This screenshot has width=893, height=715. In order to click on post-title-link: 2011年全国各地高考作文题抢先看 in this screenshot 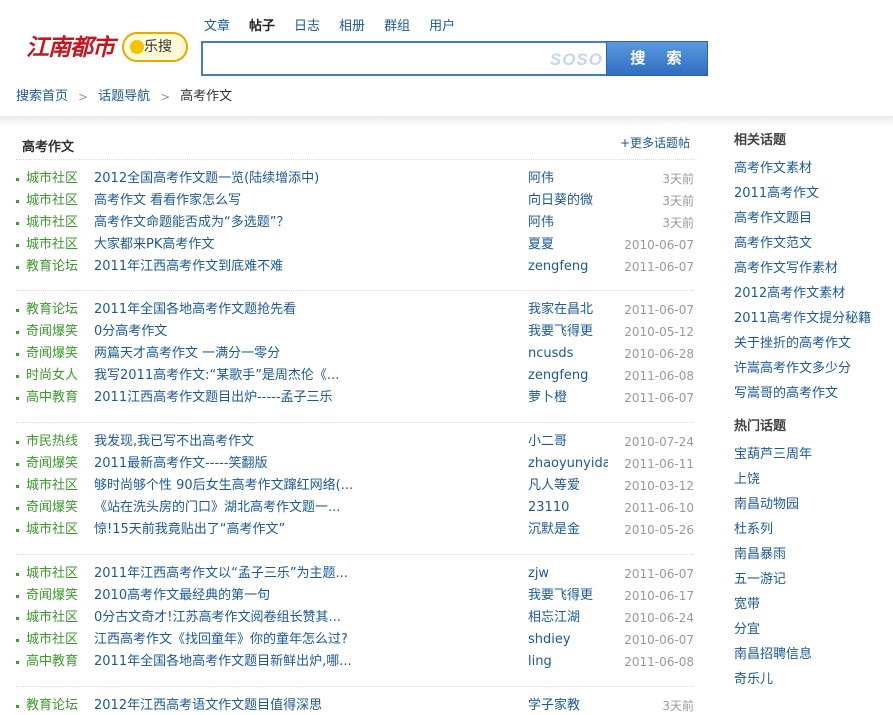, I will do `click(239, 310)`.